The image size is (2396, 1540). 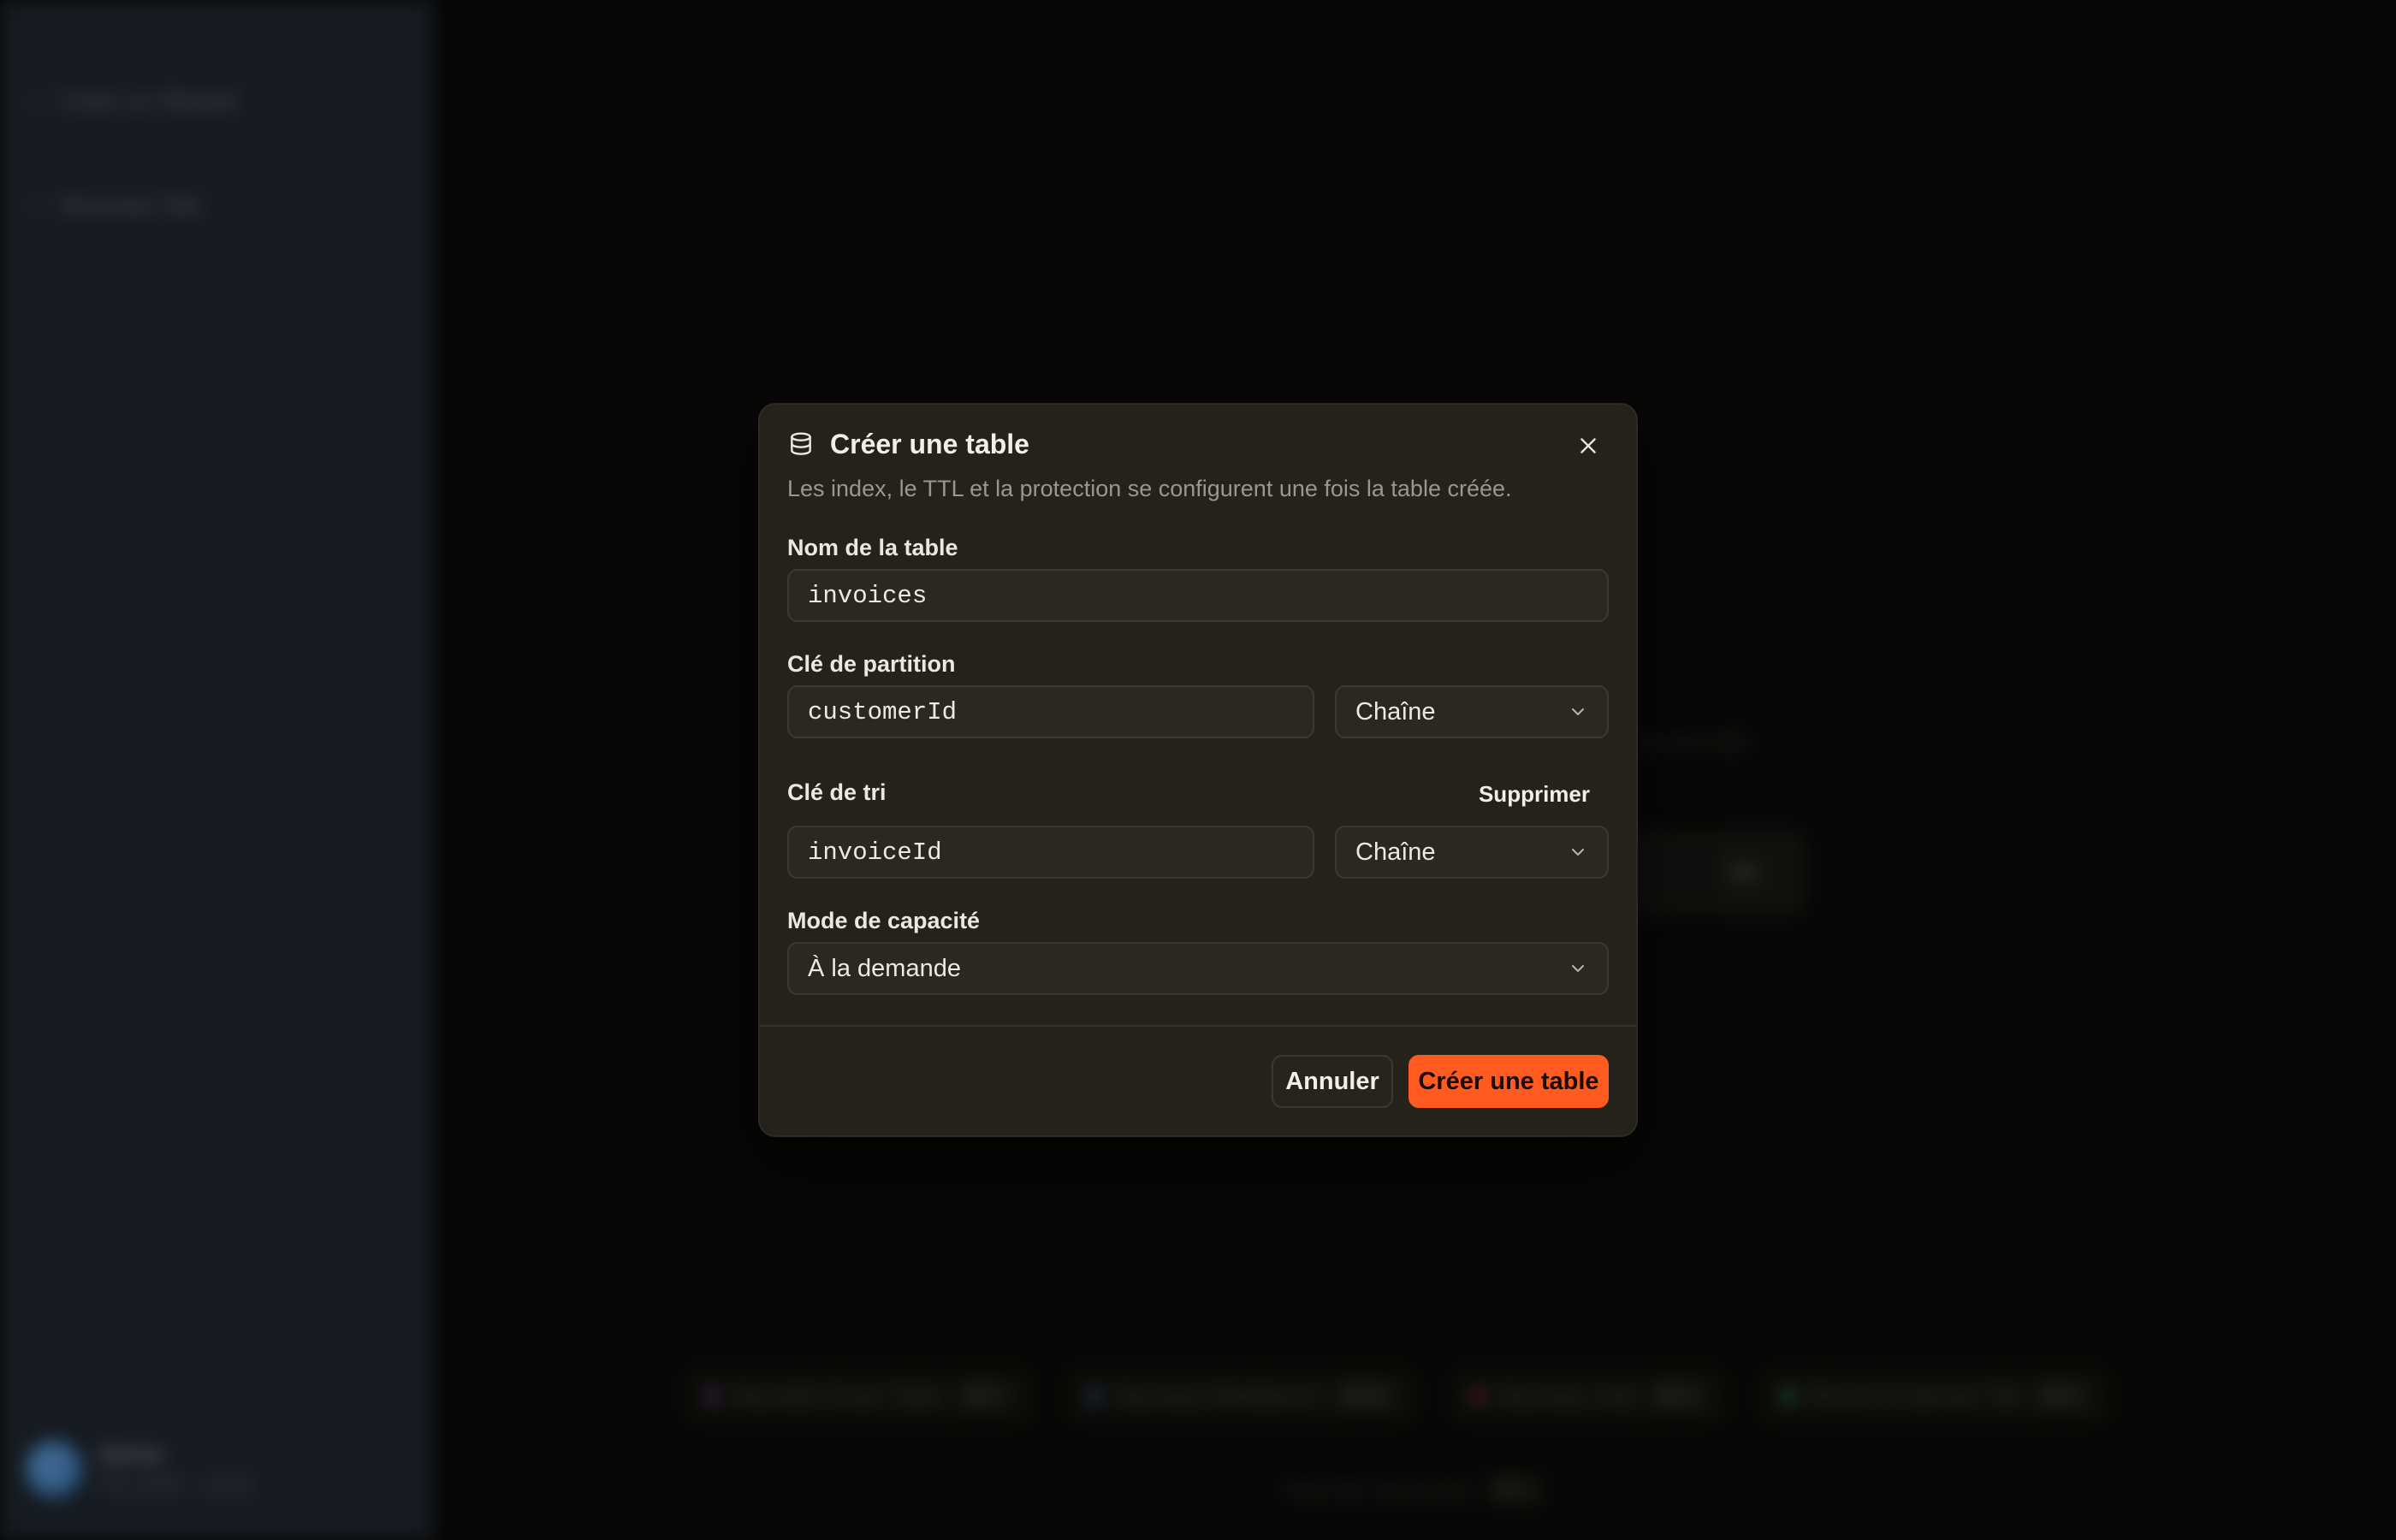 I want to click on close-button, so click(x=1588, y=446).